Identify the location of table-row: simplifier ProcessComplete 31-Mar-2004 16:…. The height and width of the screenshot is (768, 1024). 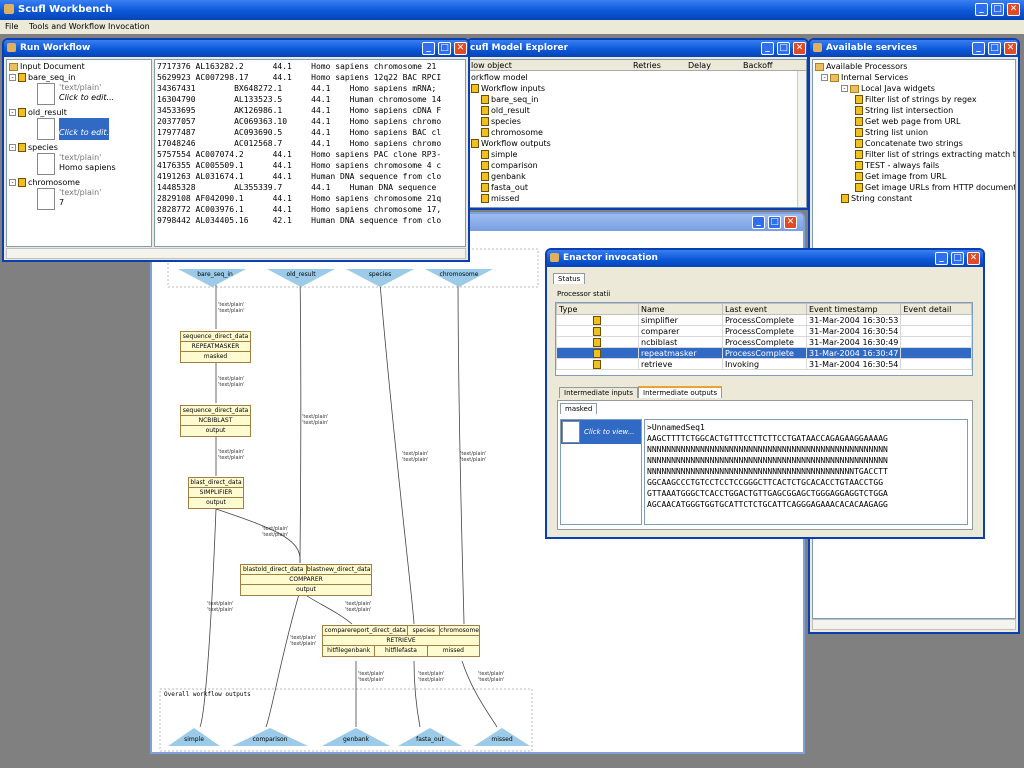
(764, 320).